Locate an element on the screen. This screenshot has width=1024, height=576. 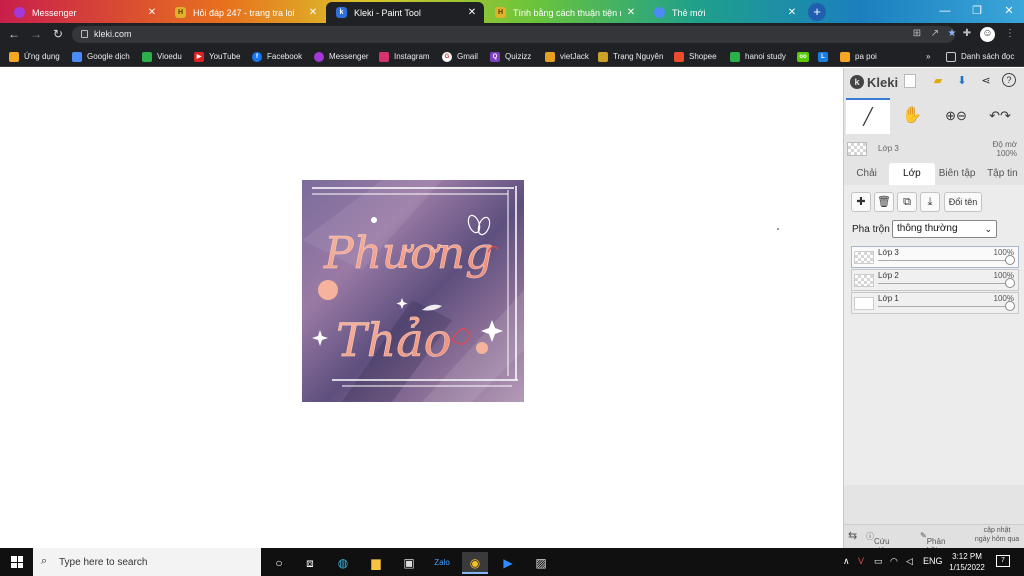
bookmark-pa-poi: pa poi is located at coordinates (858, 56).